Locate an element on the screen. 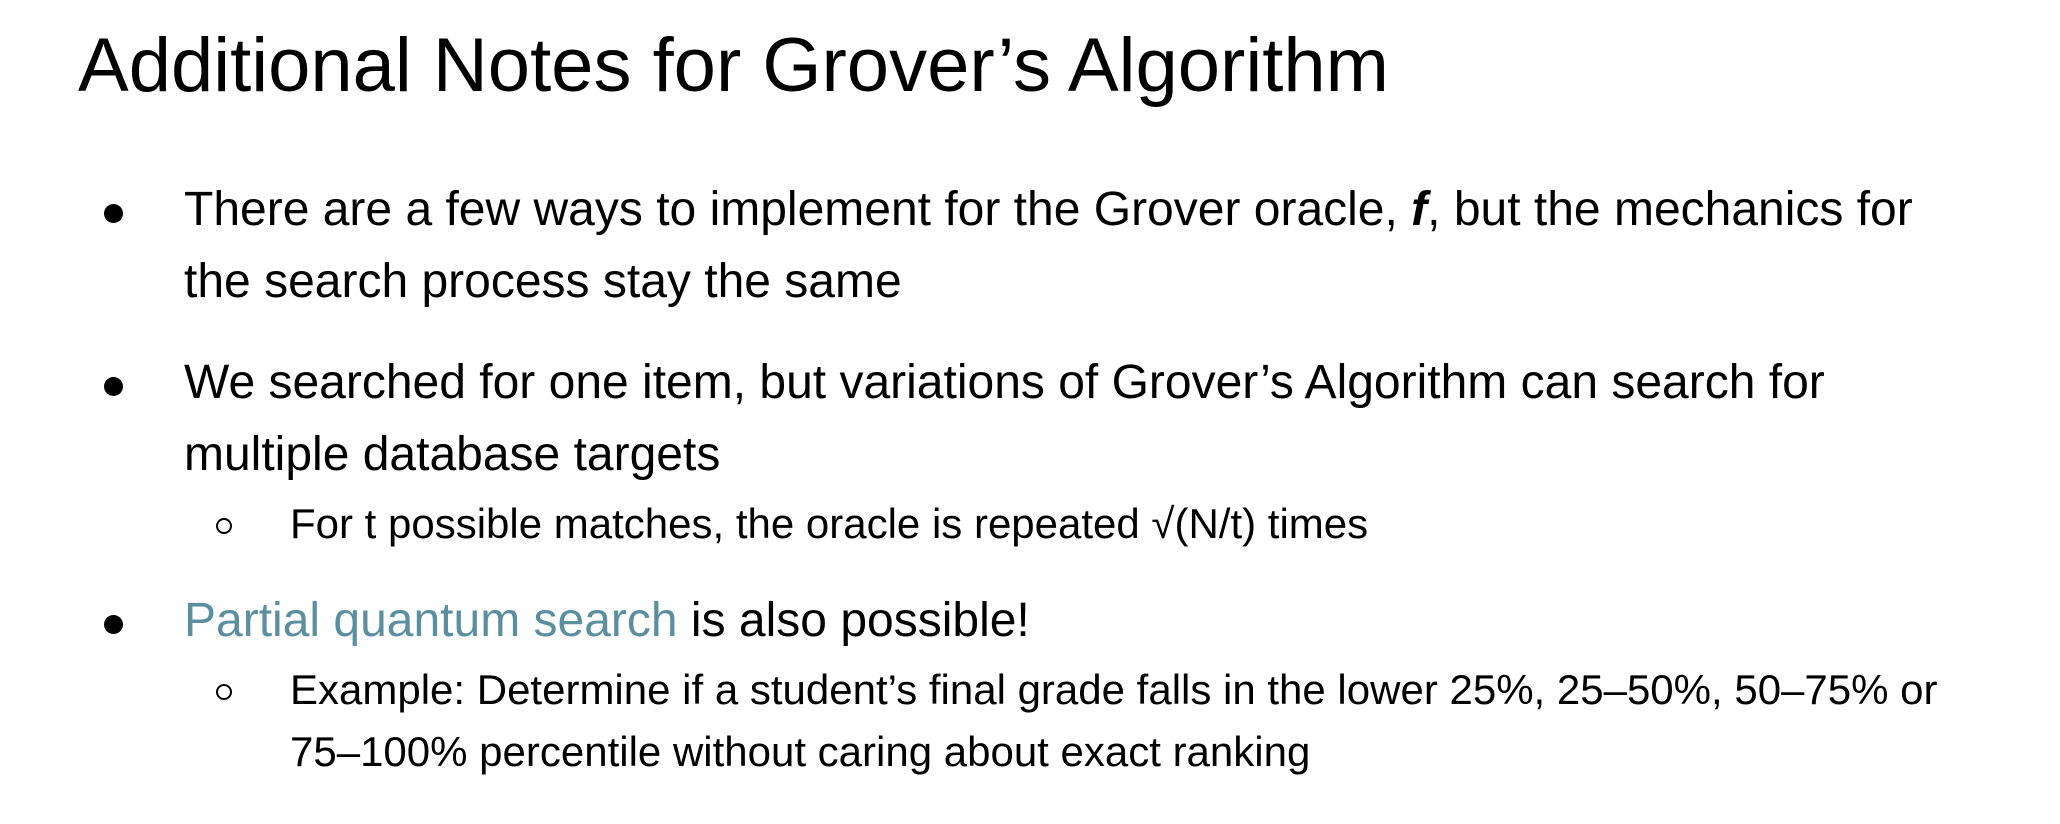  partial-quantum-search-link: Partial quantum search is located at coordinates (431, 620).